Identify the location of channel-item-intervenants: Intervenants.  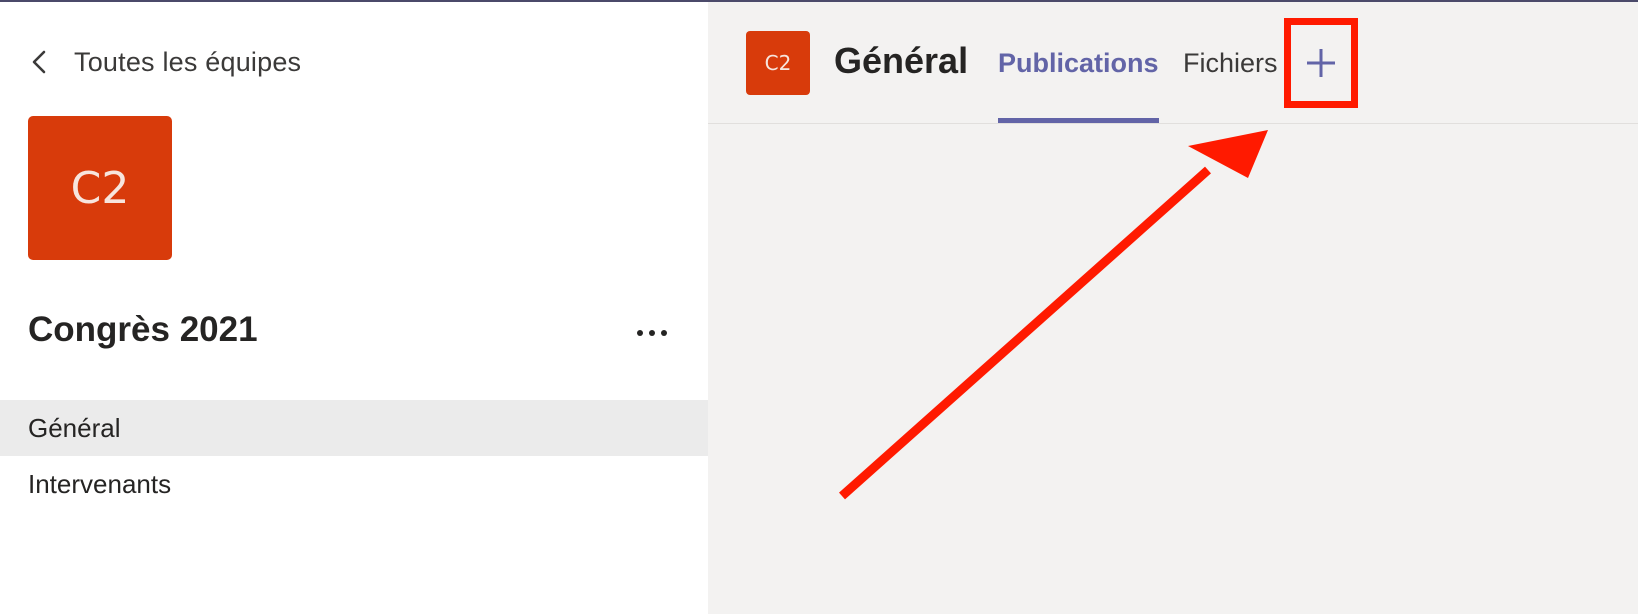
(354, 484).